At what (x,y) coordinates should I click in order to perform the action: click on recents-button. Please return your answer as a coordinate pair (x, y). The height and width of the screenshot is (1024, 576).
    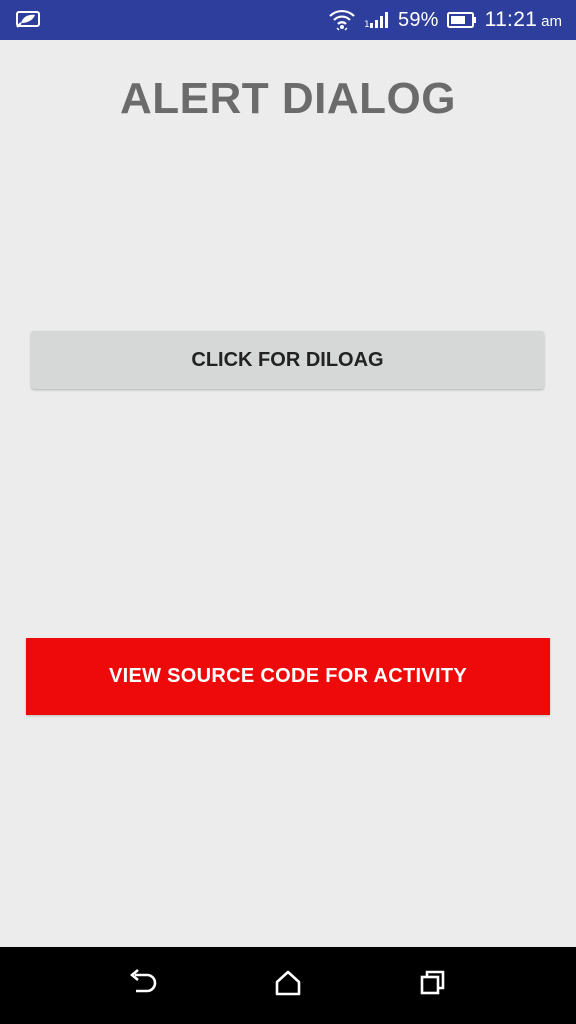
    Looking at the image, I should click on (433, 986).